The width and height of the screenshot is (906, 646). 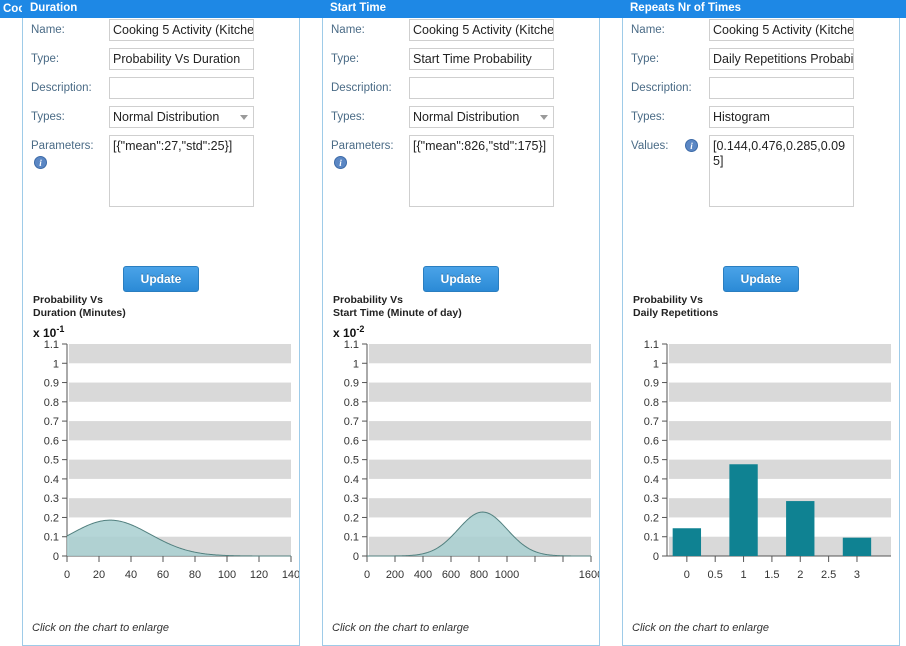 I want to click on description-label: Description:, so click(x=361, y=88).